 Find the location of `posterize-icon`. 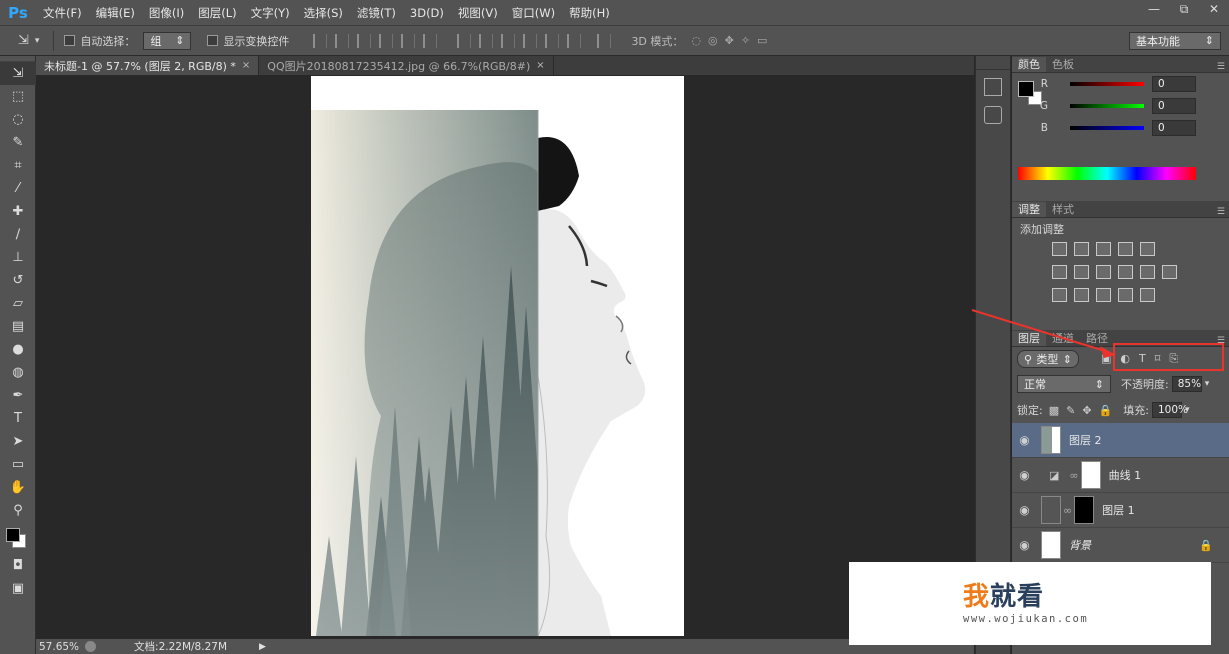

posterize-icon is located at coordinates (1081, 294).